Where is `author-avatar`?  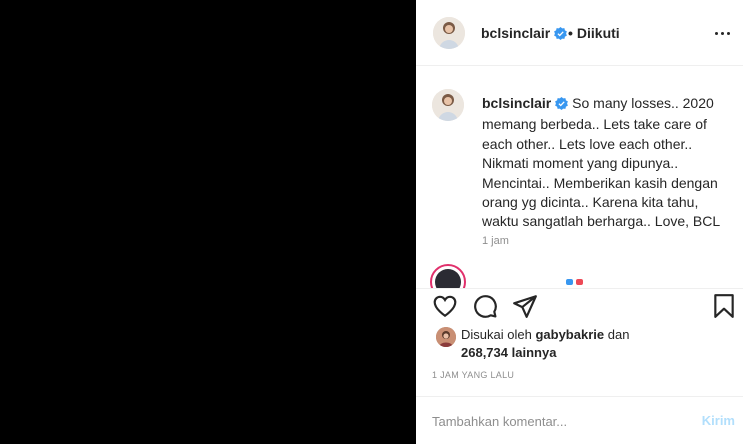
author-avatar is located at coordinates (449, 33).